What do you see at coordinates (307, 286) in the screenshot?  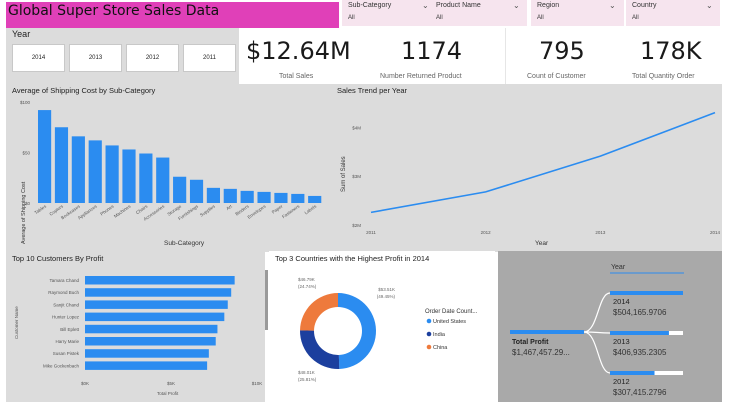 I see `data-label: (24.74%)` at bounding box center [307, 286].